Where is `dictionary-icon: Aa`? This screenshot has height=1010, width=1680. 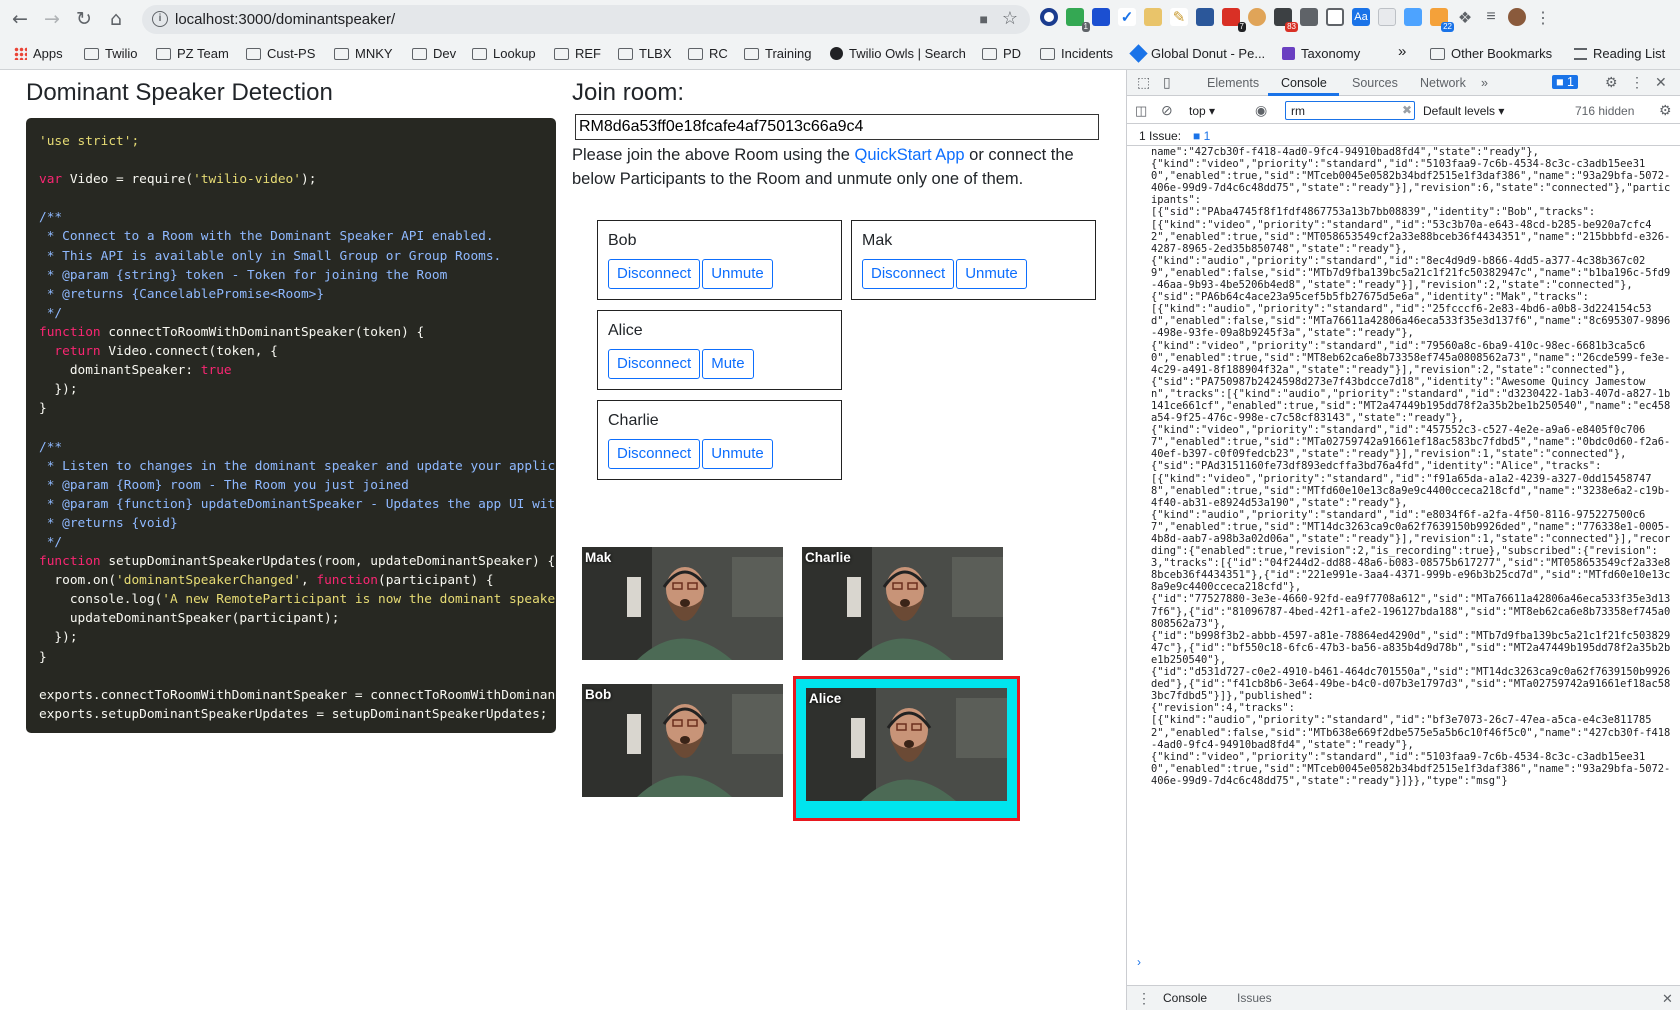 dictionary-icon: Aa is located at coordinates (1361, 17).